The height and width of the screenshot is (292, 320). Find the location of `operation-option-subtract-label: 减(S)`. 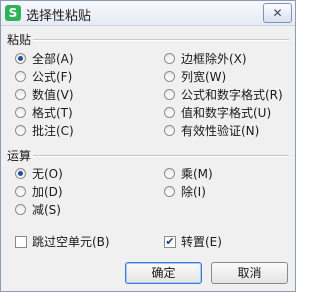

operation-option-subtract-label: 减(S) is located at coordinates (46, 210).